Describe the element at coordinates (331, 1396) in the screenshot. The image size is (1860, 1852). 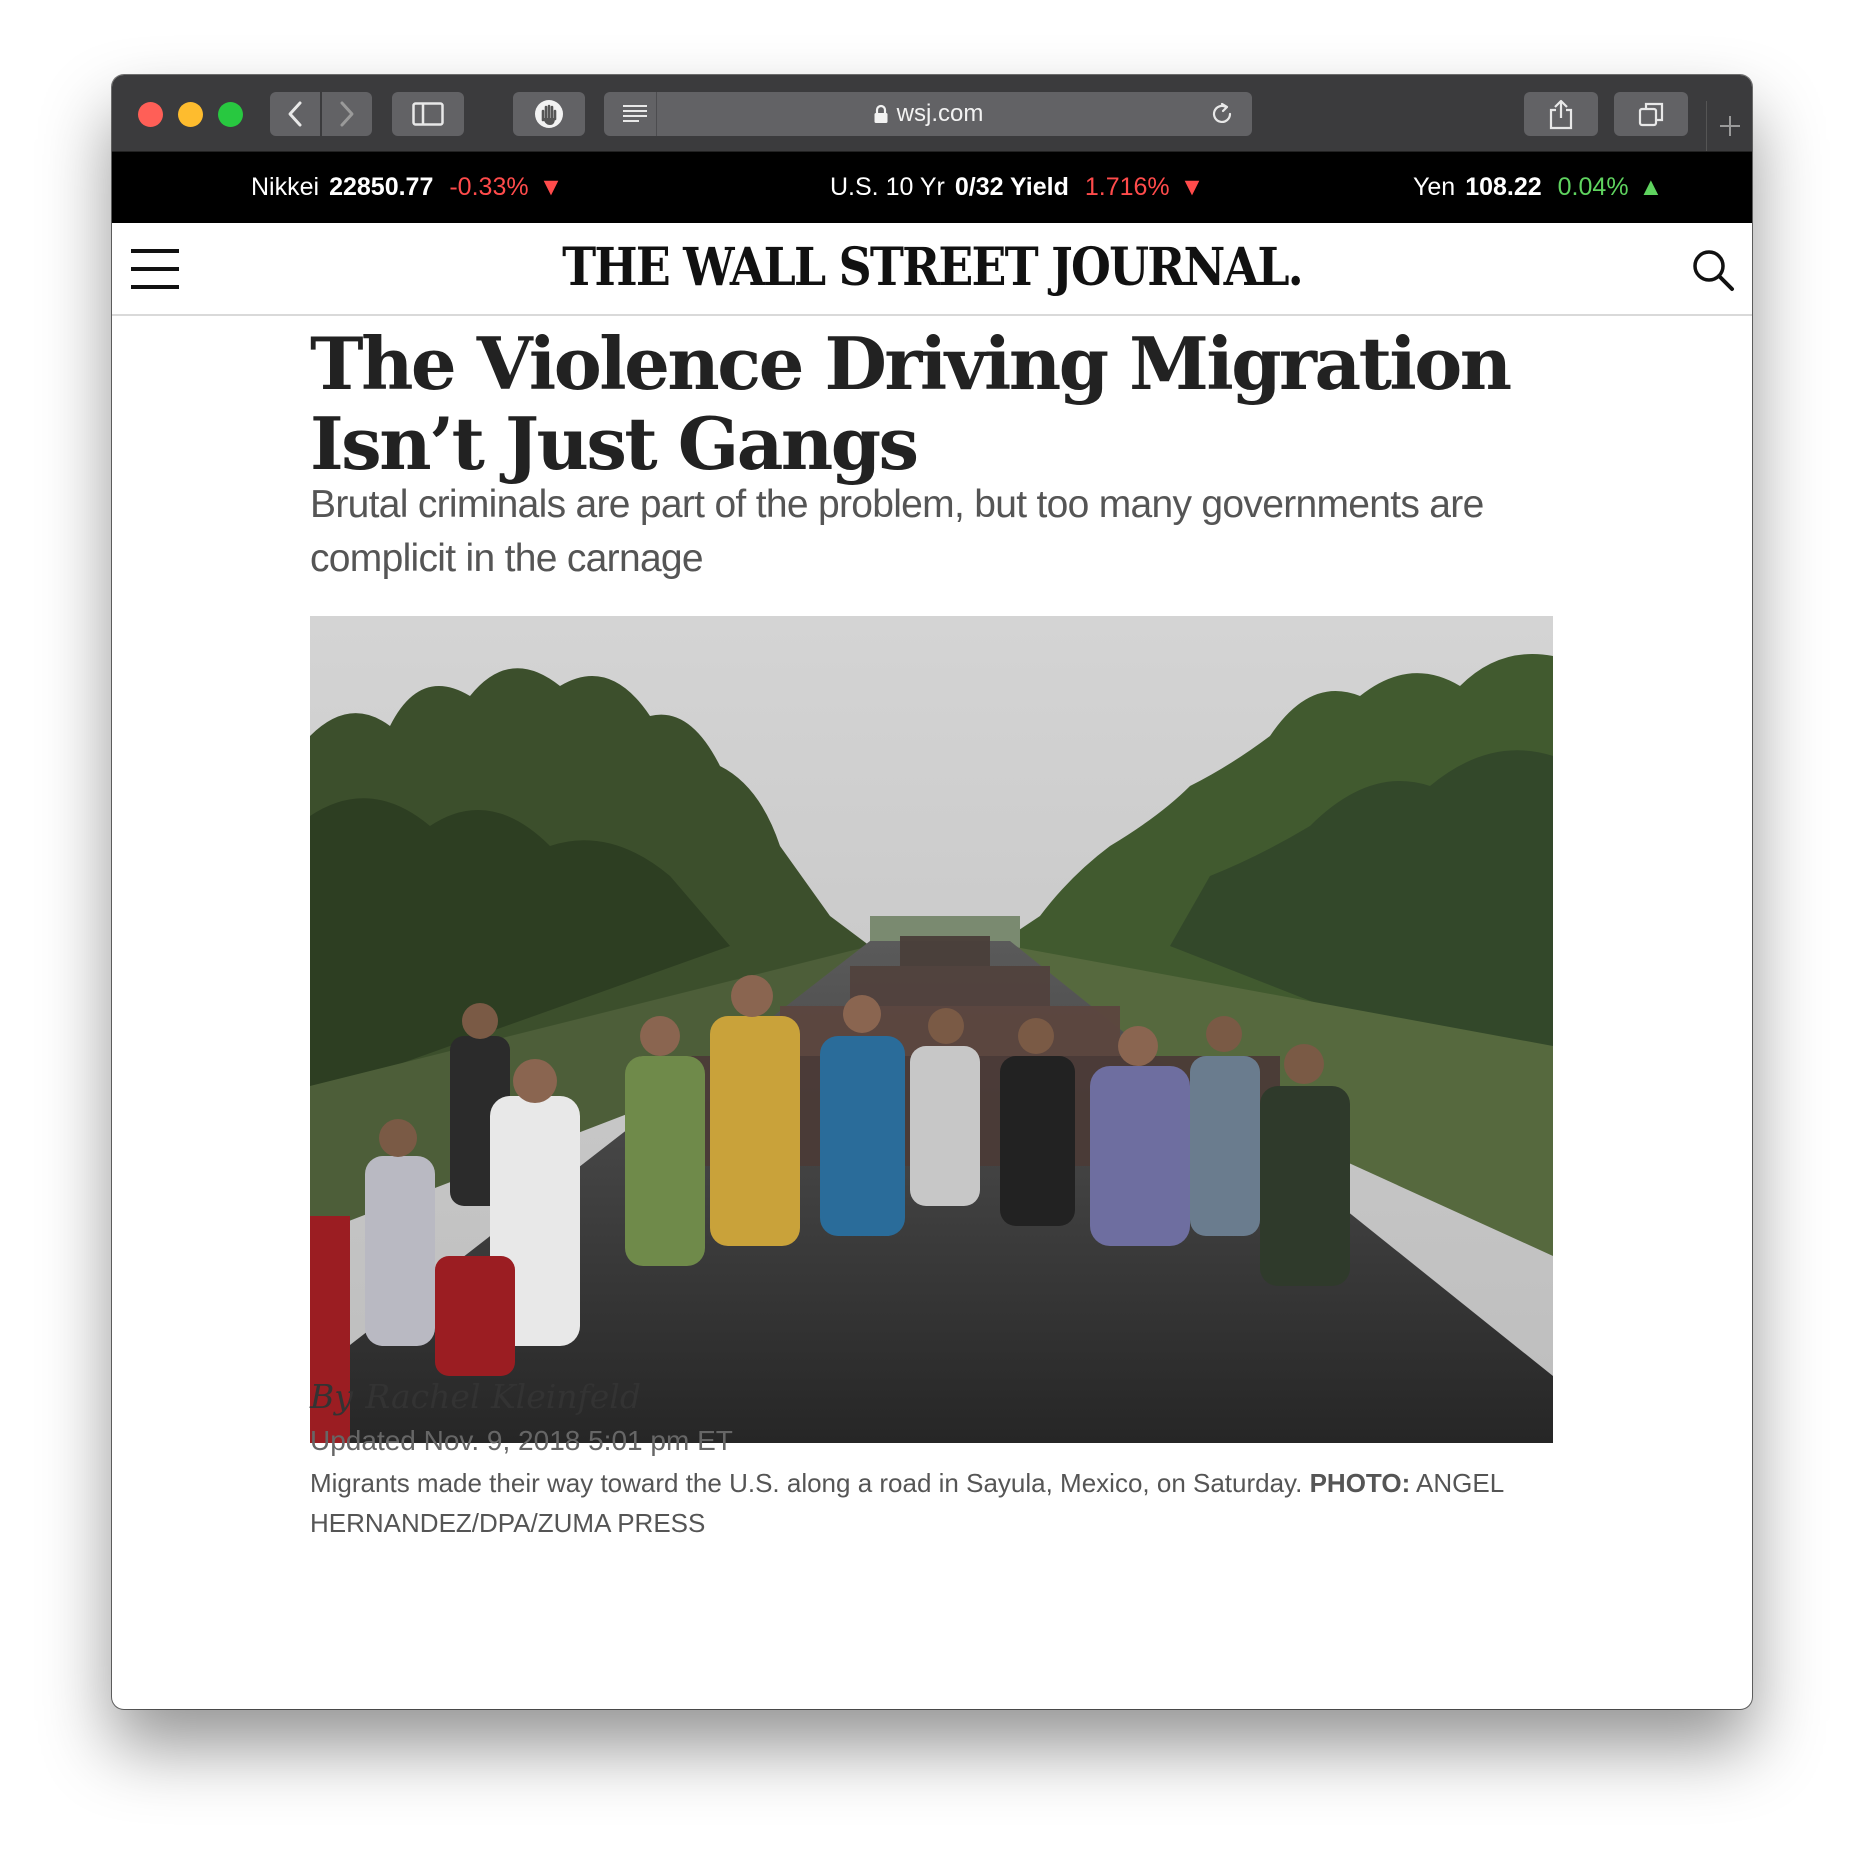
I see `byline-prefix: By` at that location.